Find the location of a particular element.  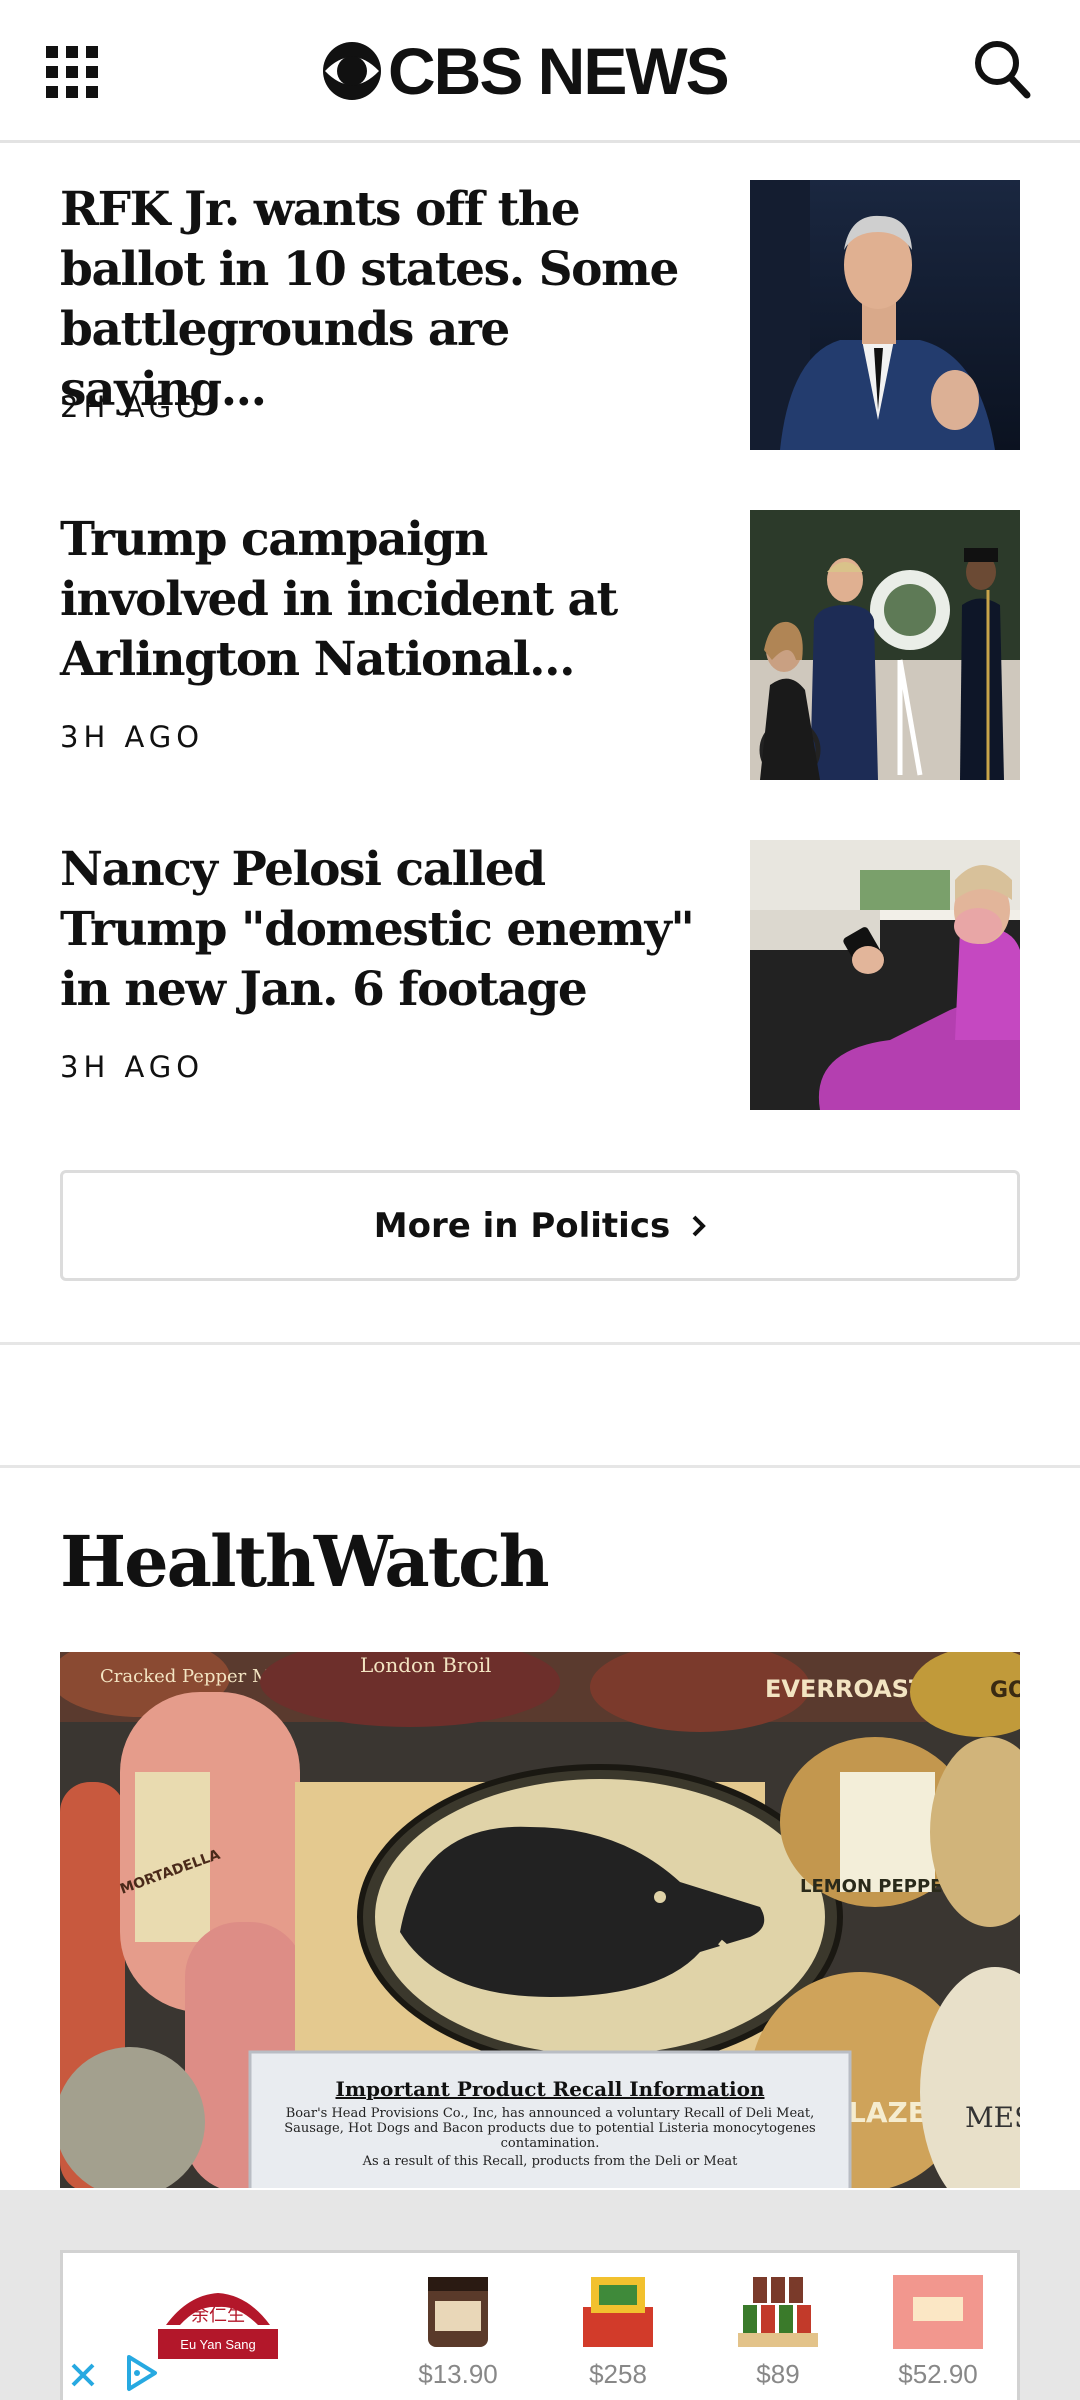

more-in-politics-label: More in Politics is located at coordinates (522, 1225).